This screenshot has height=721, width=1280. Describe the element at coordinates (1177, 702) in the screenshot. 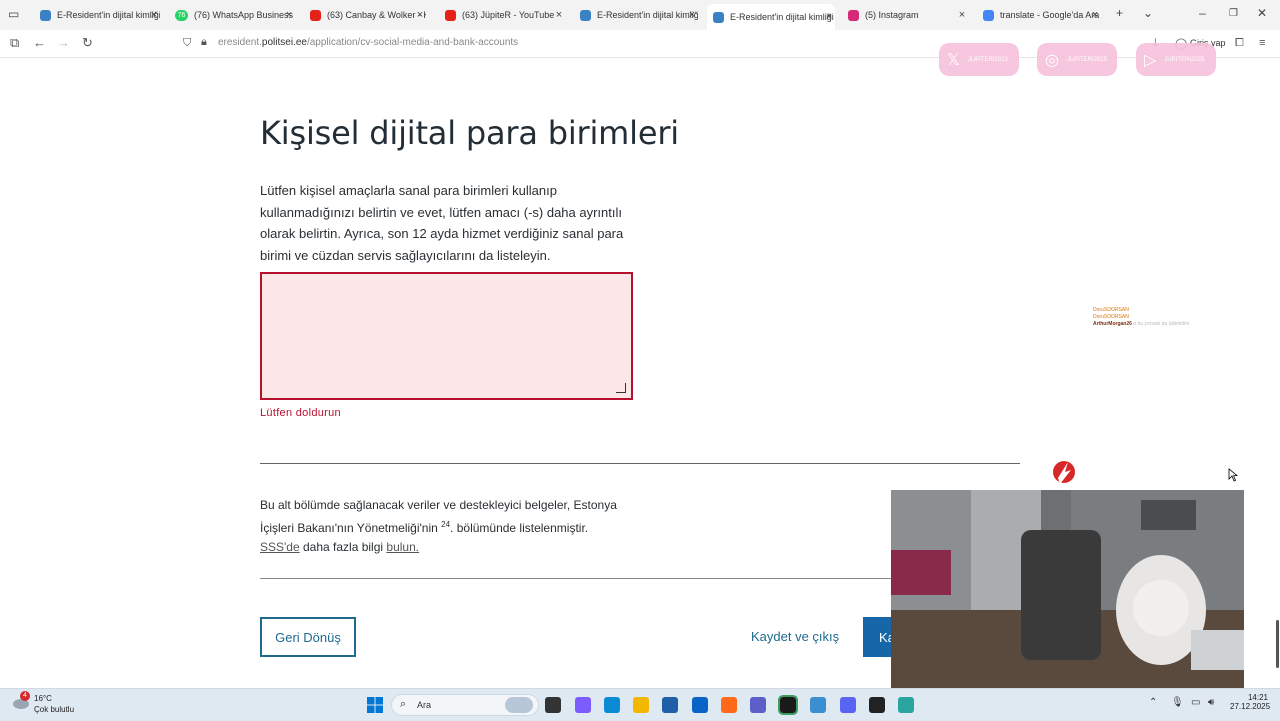

I see `microphone-icon: 🎙︎` at that location.